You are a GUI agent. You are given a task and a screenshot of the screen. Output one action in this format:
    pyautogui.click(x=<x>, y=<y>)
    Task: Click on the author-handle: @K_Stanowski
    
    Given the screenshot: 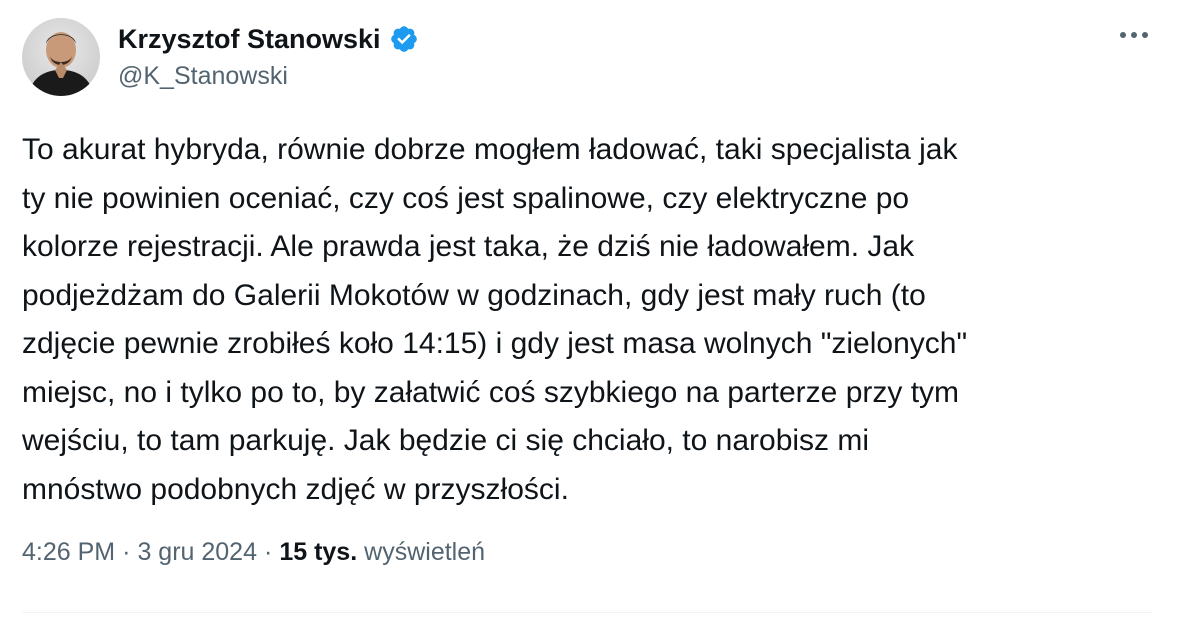 What is the action you would take?
    pyautogui.click(x=203, y=76)
    